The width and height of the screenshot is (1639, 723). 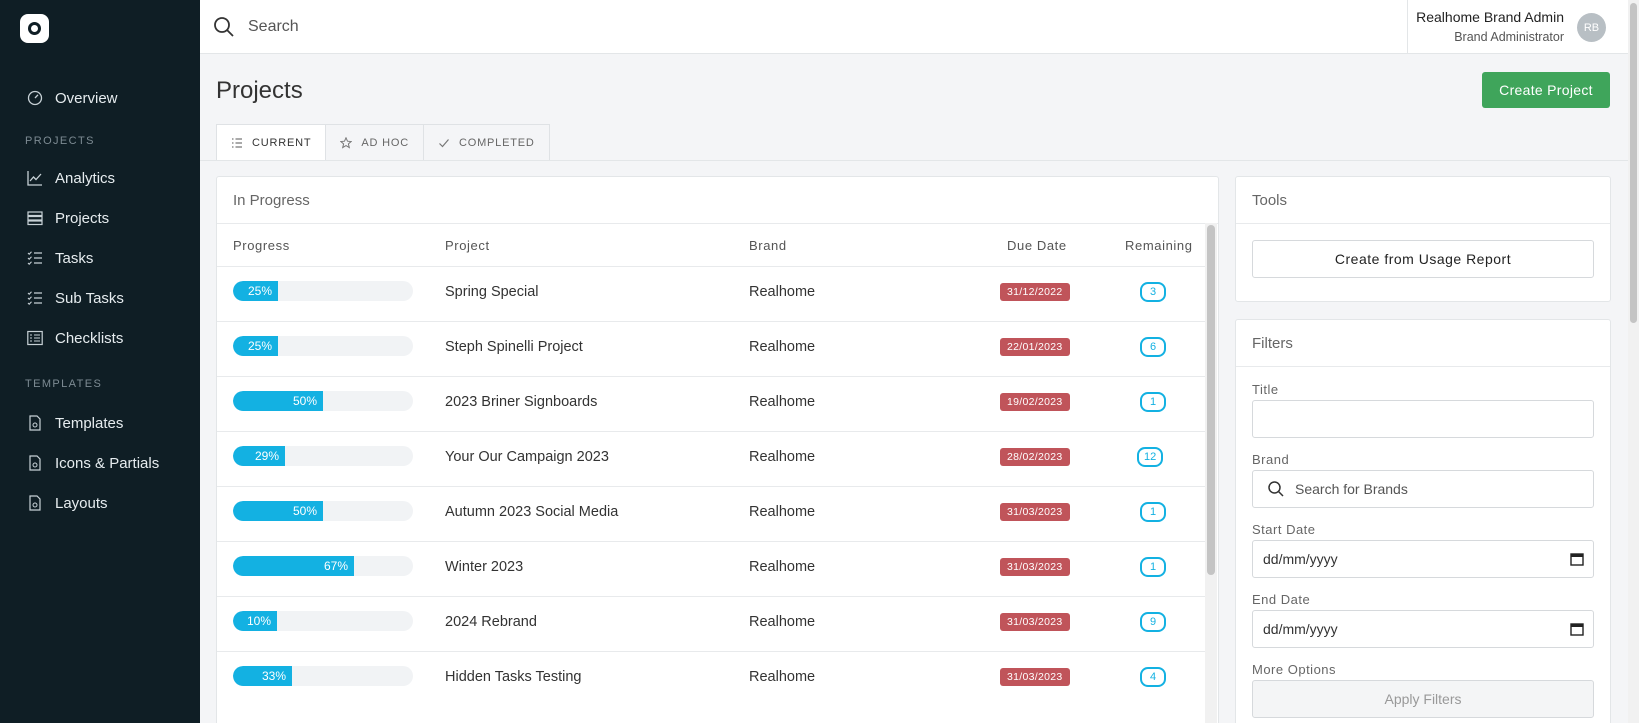 I want to click on brand-filter-field: Search for Brands, so click(x=1423, y=489).